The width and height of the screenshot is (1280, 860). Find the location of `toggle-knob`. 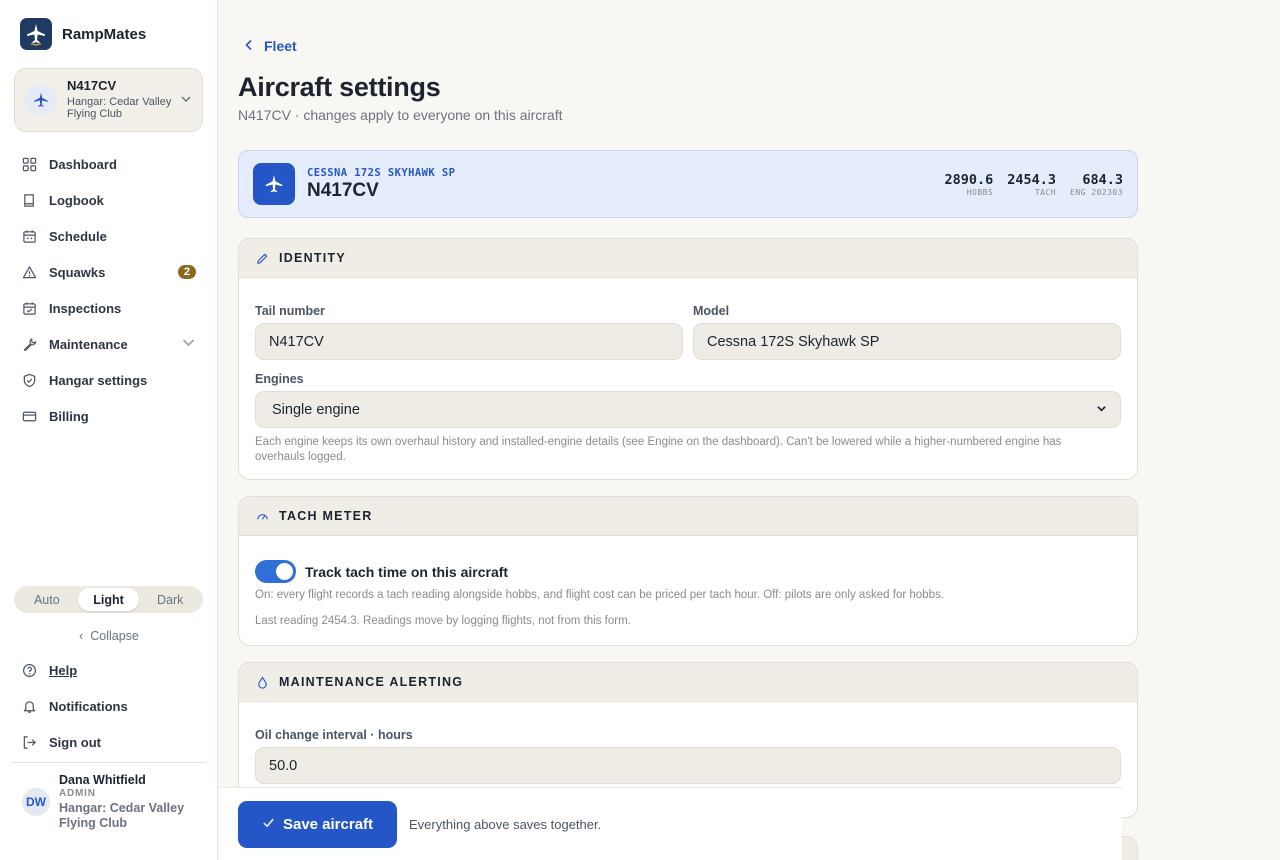

toggle-knob is located at coordinates (284, 571).